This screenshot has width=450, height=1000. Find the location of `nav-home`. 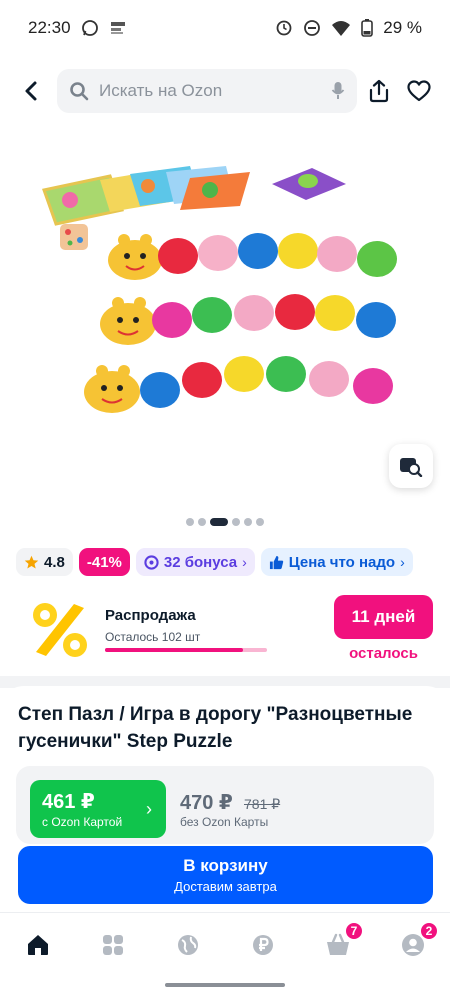

nav-home is located at coordinates (38, 945).